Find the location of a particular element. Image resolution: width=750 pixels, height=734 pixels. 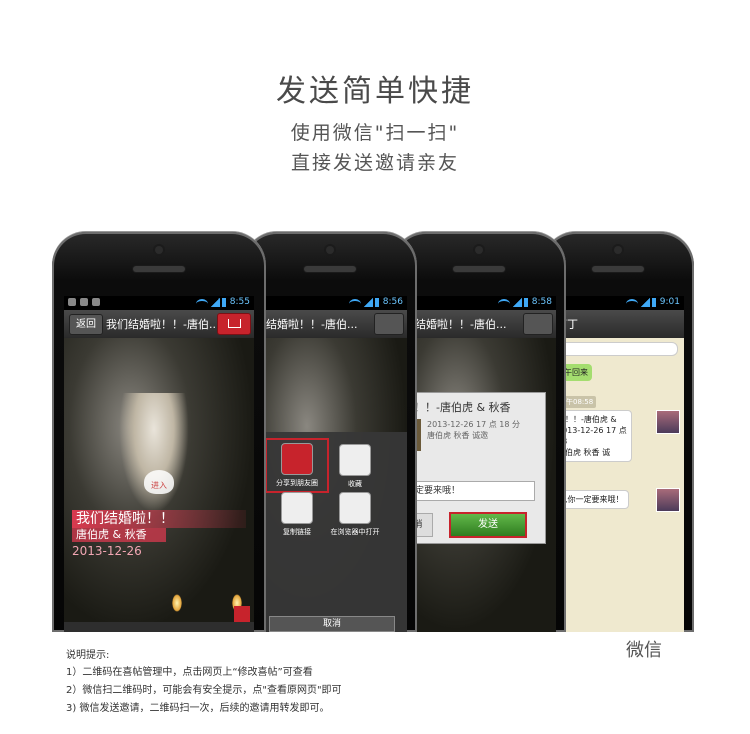

camera-shutter-icon is located at coordinates (297, 459).